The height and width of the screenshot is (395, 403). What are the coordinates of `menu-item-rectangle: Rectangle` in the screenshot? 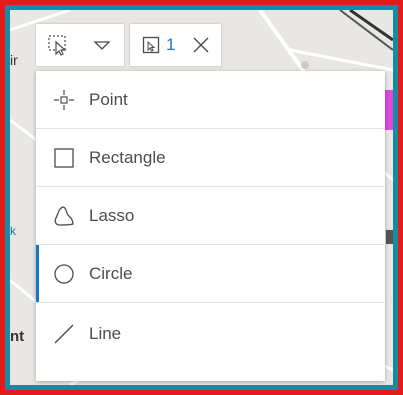 It's located at (210, 158).